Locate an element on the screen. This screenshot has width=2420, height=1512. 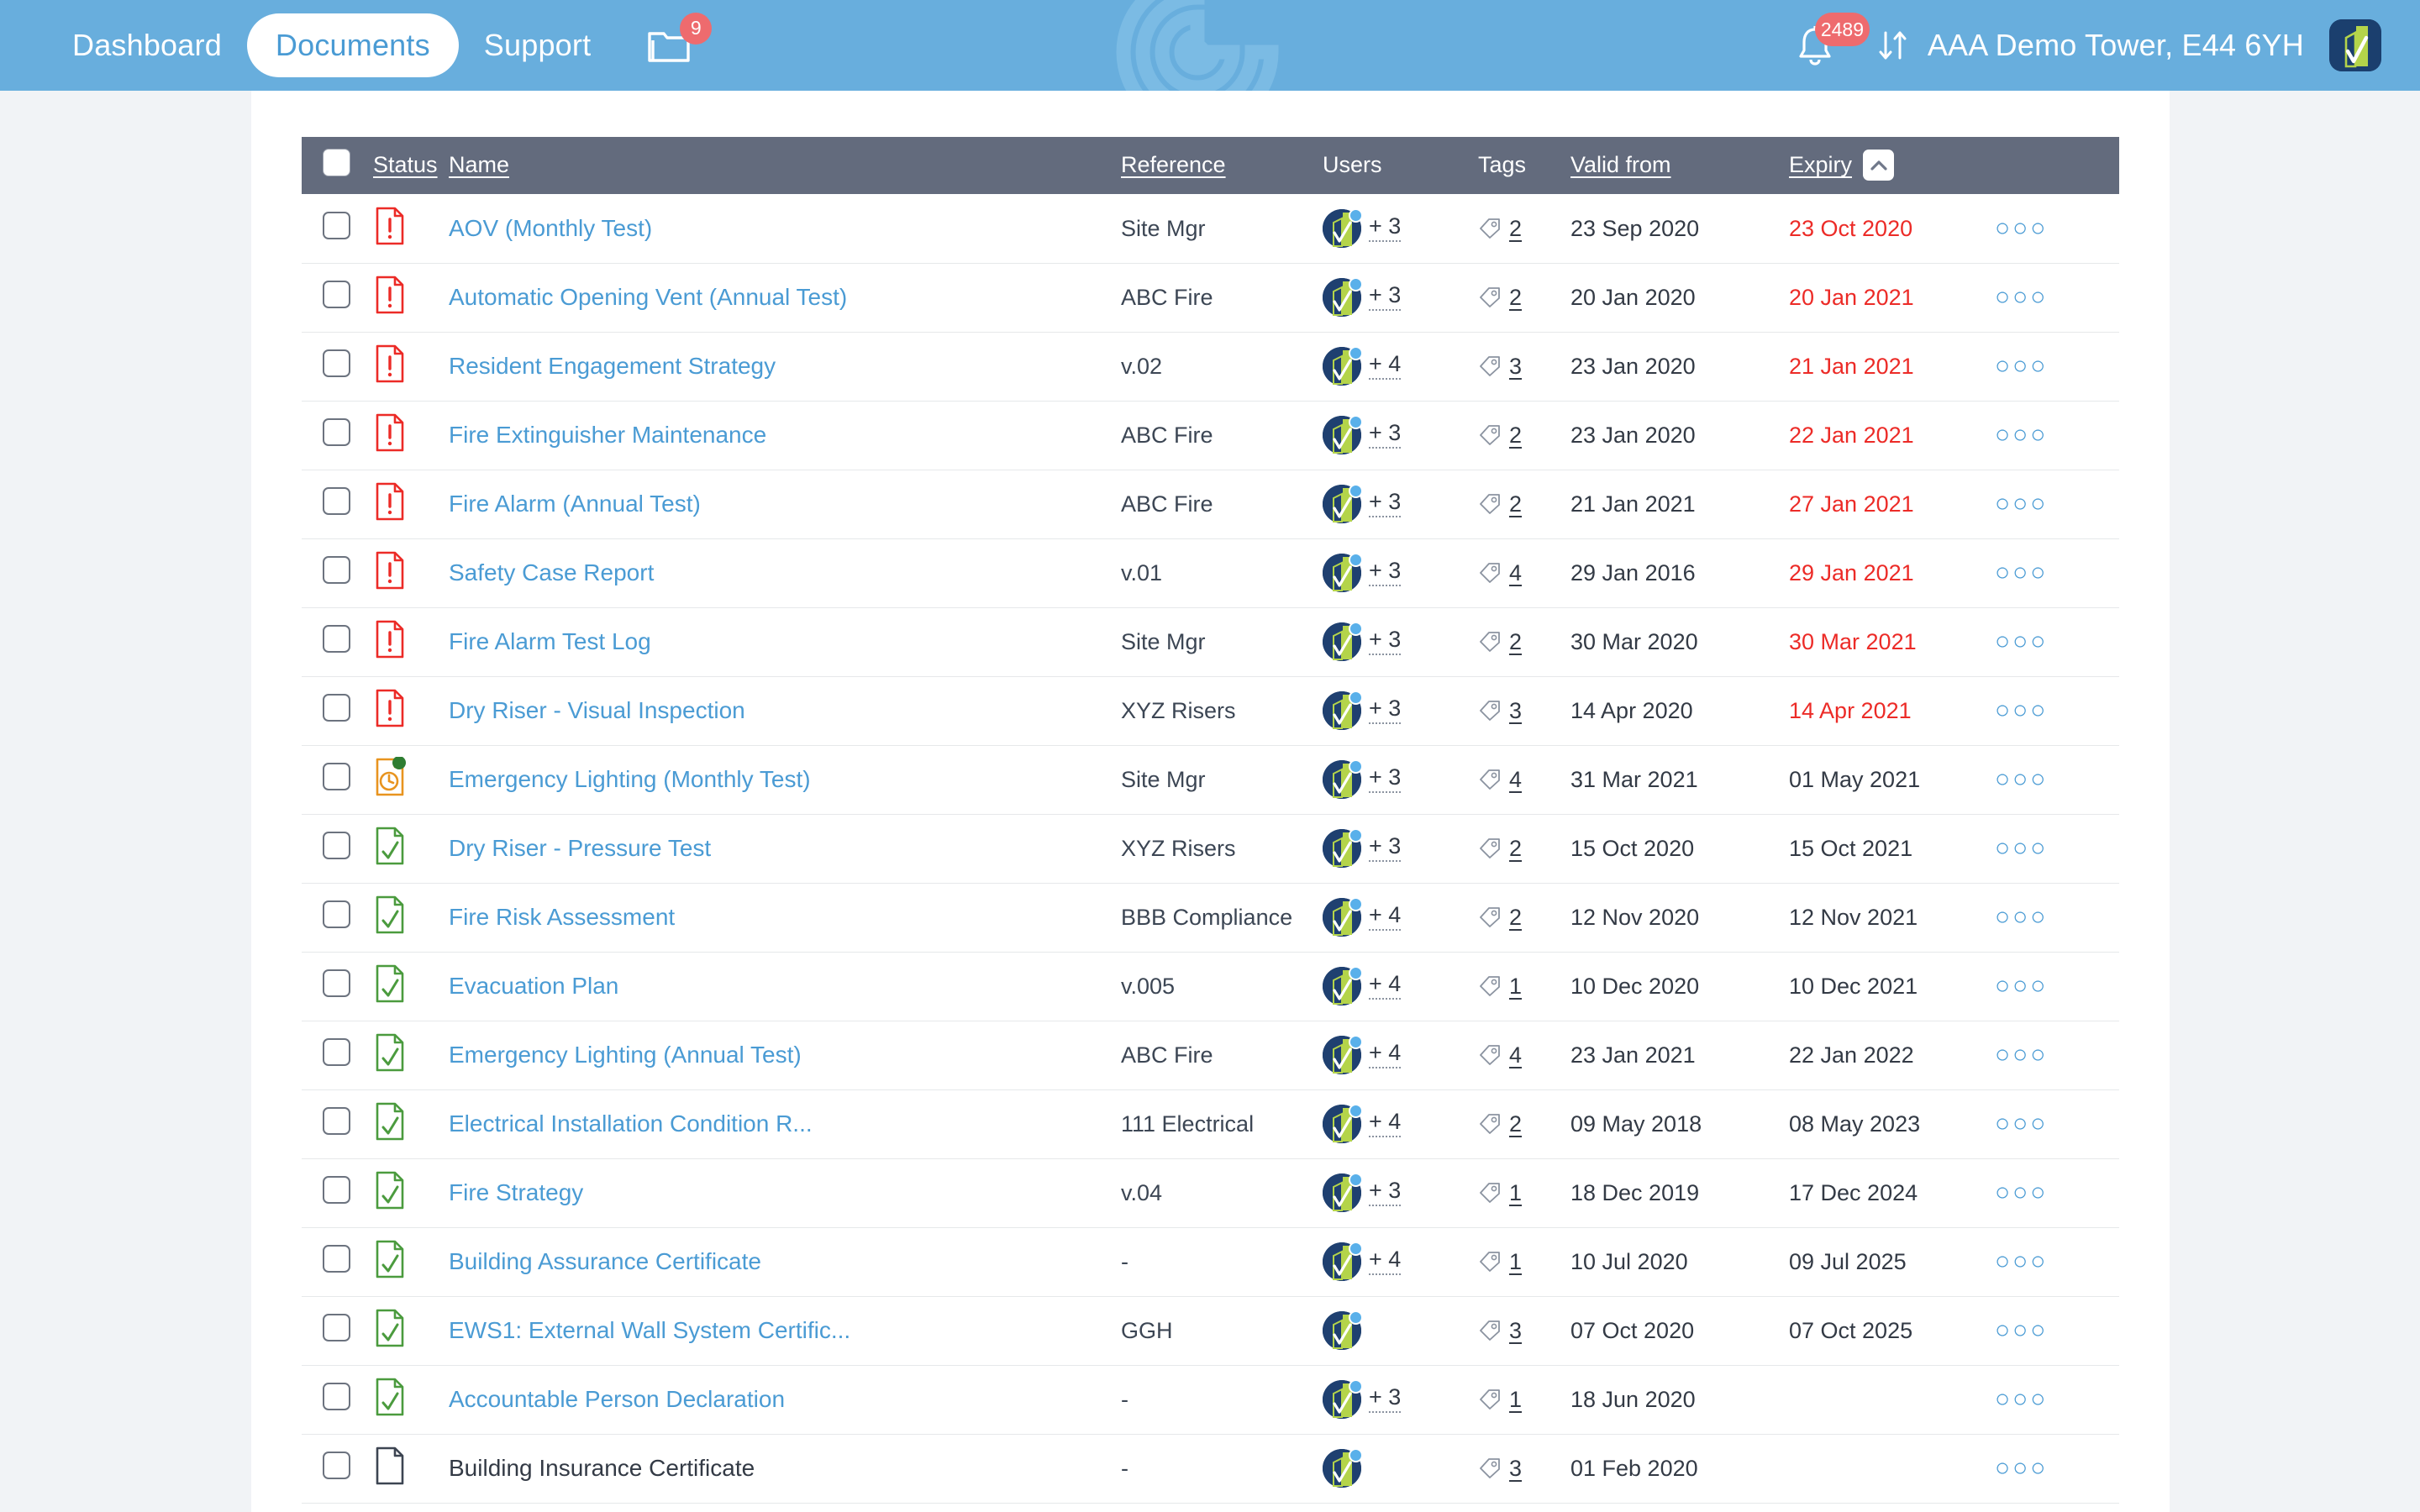
notifications-button: 2489 is located at coordinates (1833, 39).